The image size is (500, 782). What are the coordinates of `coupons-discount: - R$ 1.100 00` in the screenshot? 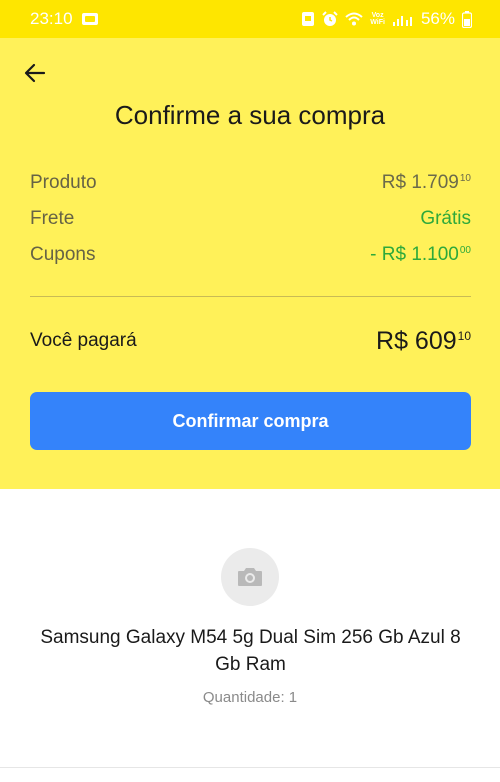 It's located at (420, 255).